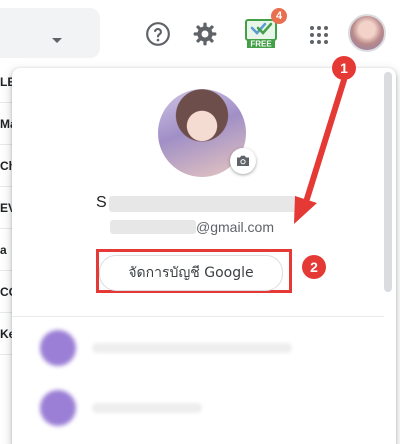  I want to click on search-bar, so click(50, 33).